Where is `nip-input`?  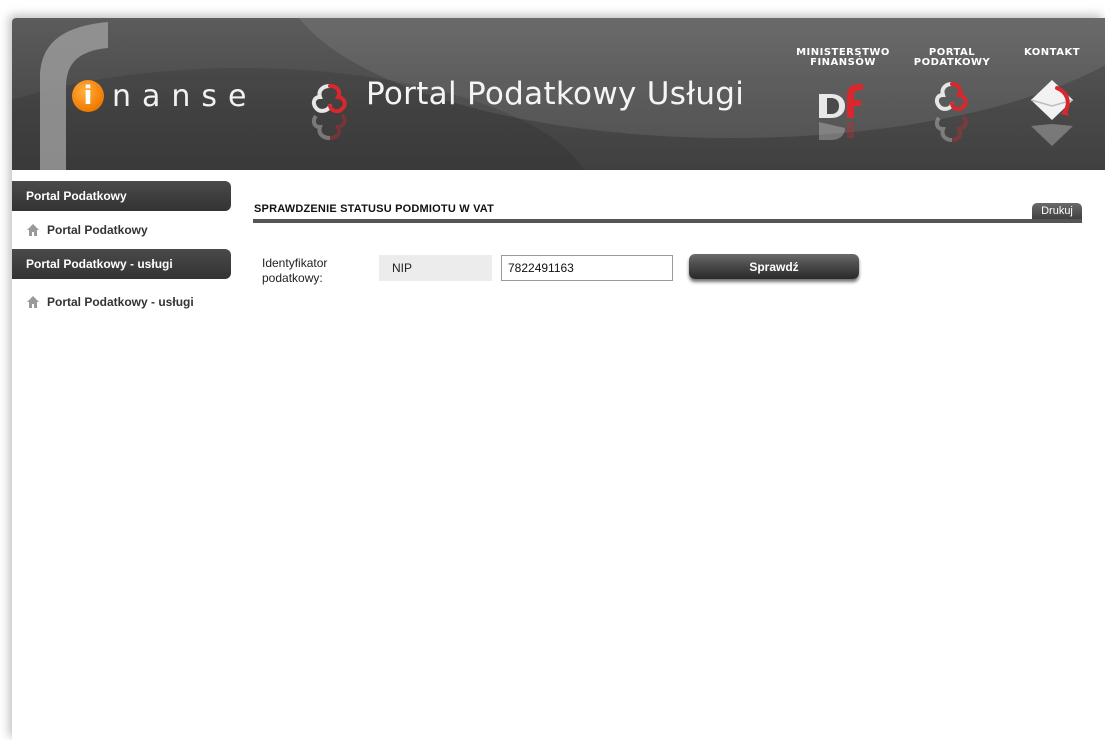
nip-input is located at coordinates (587, 268).